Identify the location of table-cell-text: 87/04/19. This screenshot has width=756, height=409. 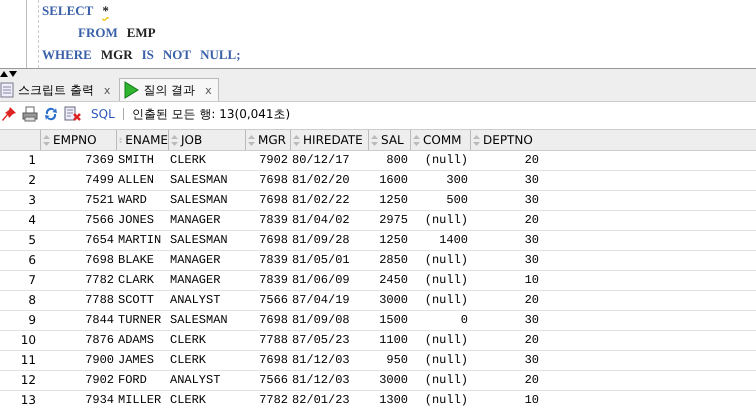
(321, 300).